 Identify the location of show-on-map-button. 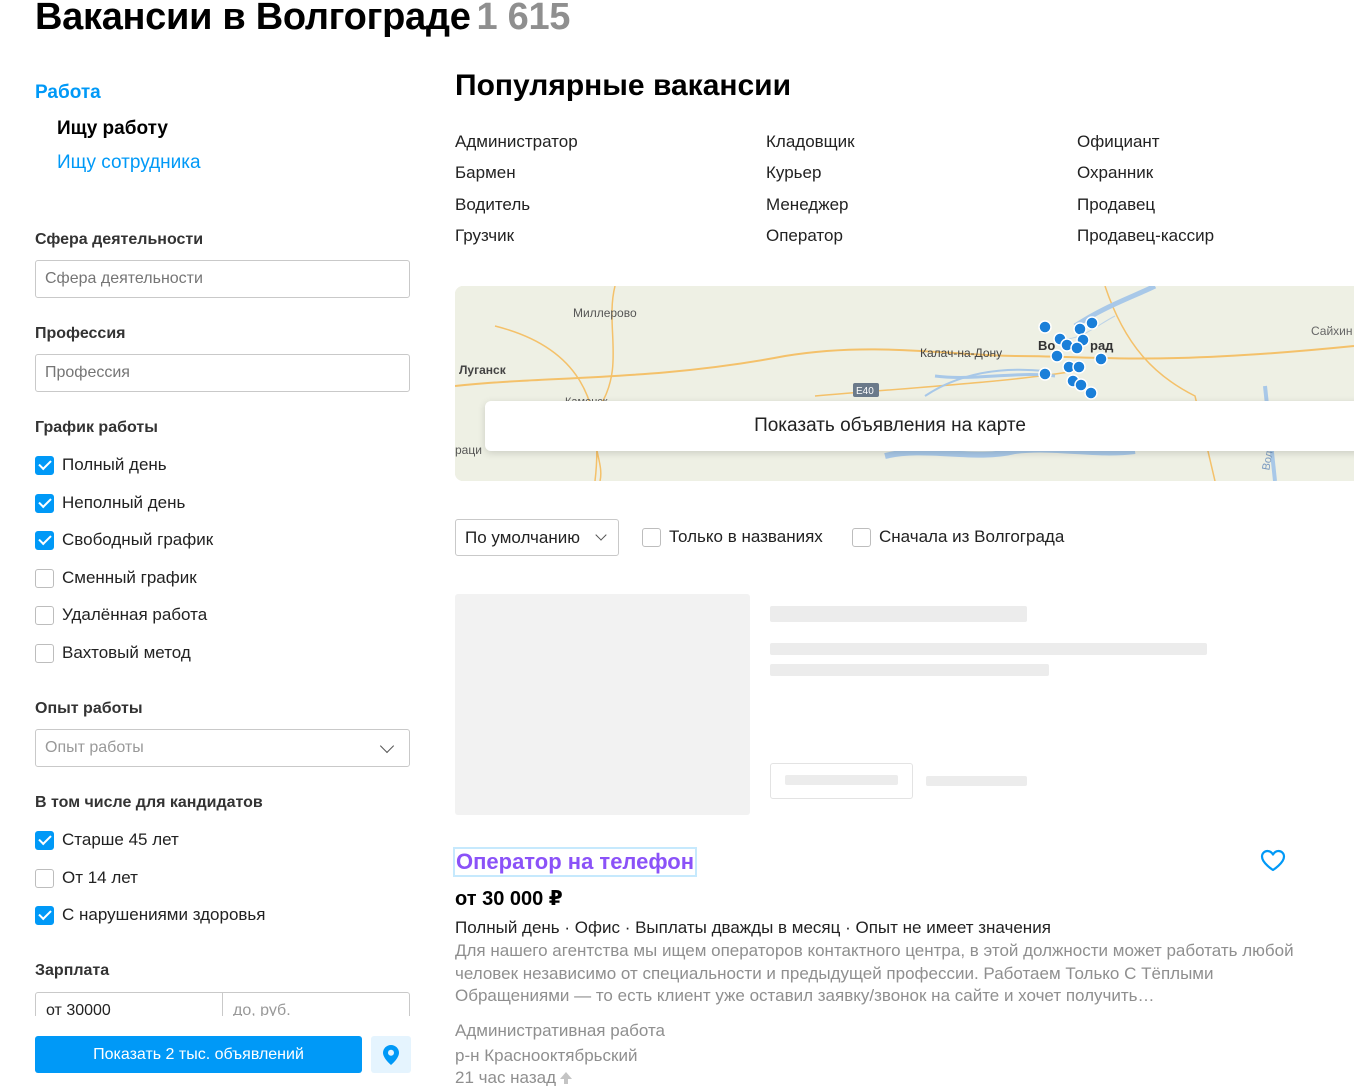
(391, 1054).